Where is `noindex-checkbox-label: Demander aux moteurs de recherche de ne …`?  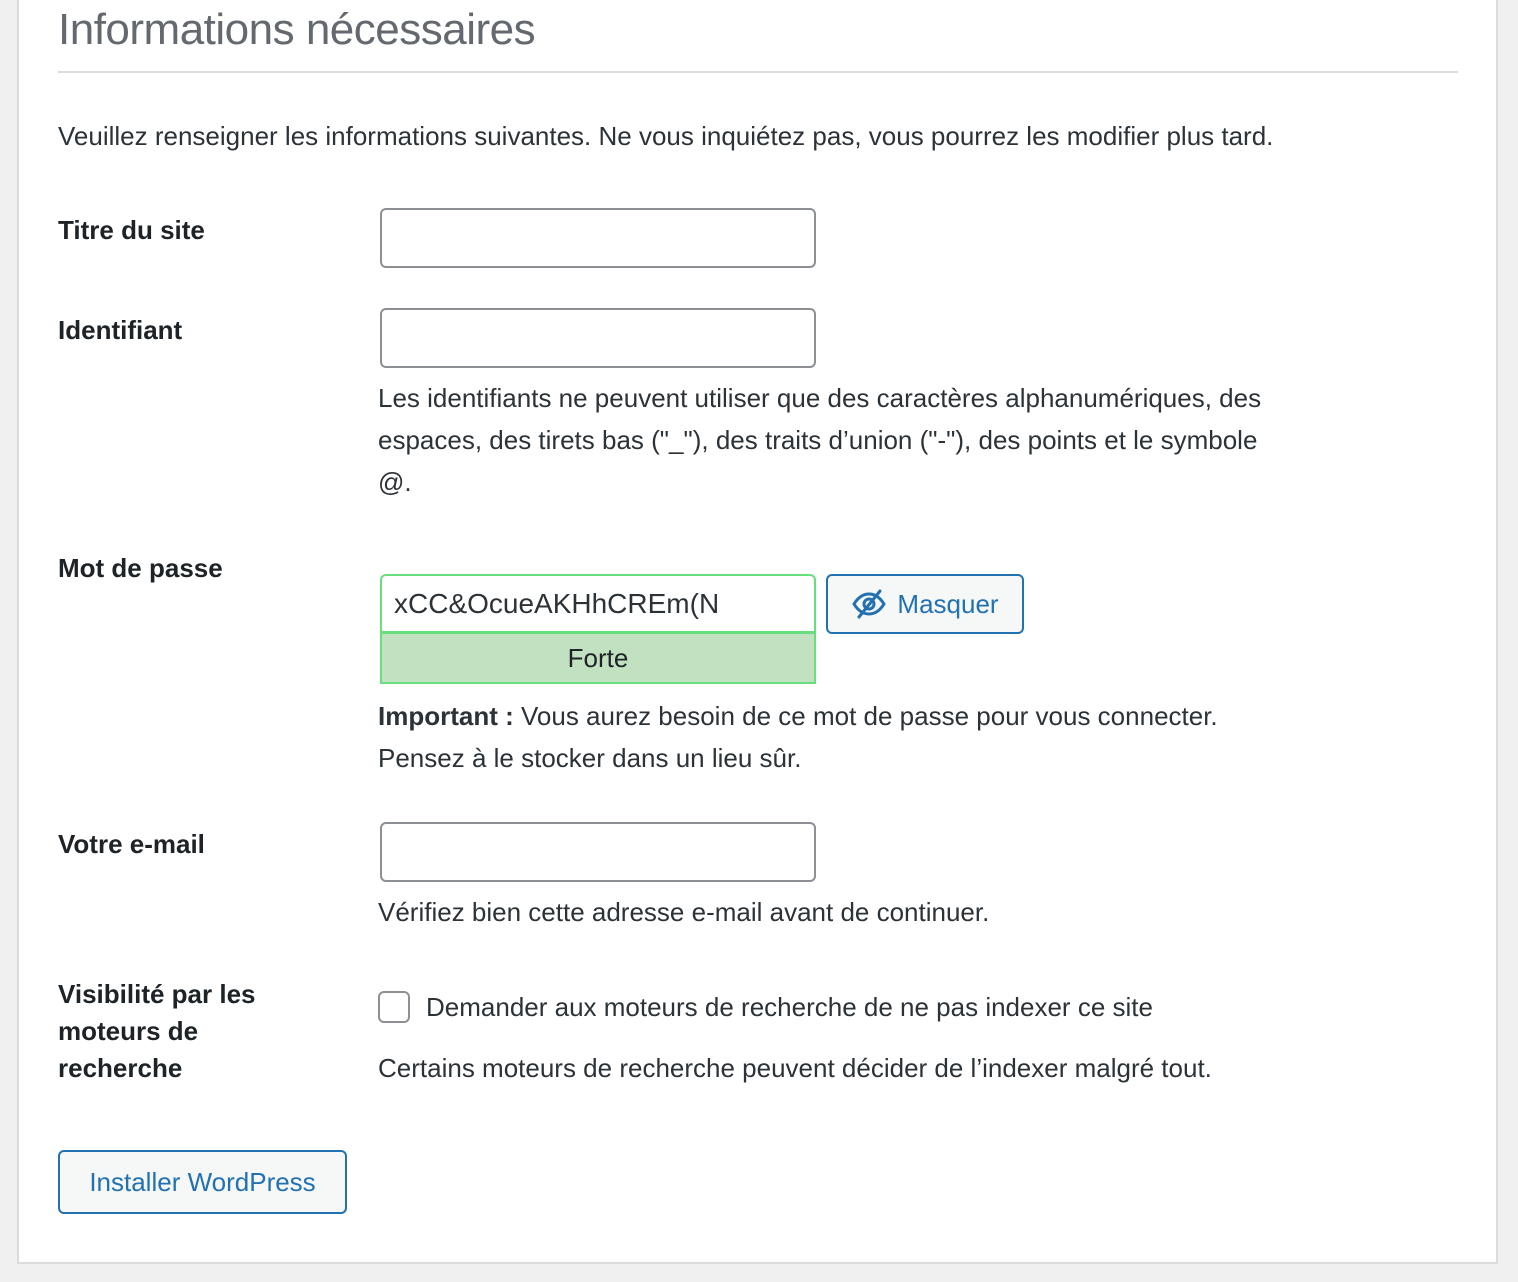
noindex-checkbox-label: Demander aux moteurs de recherche de ne … is located at coordinates (926, 1007).